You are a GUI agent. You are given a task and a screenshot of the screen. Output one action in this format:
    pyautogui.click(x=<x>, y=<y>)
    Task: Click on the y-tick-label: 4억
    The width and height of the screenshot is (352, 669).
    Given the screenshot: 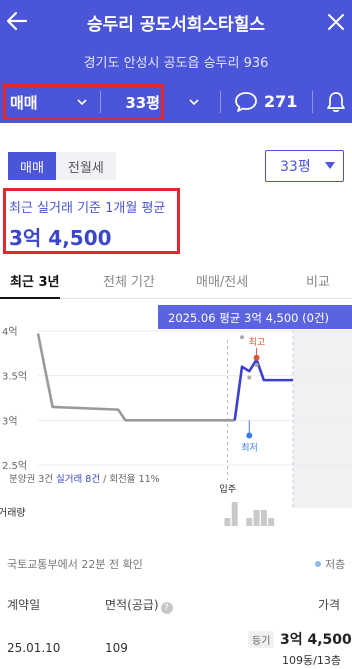 What is the action you would take?
    pyautogui.click(x=10, y=332)
    